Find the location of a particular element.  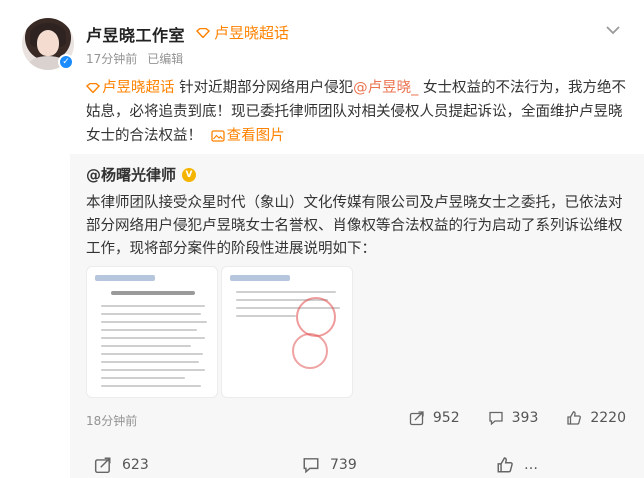

repost-author-name: @杨曙光律师 is located at coordinates (131, 175).